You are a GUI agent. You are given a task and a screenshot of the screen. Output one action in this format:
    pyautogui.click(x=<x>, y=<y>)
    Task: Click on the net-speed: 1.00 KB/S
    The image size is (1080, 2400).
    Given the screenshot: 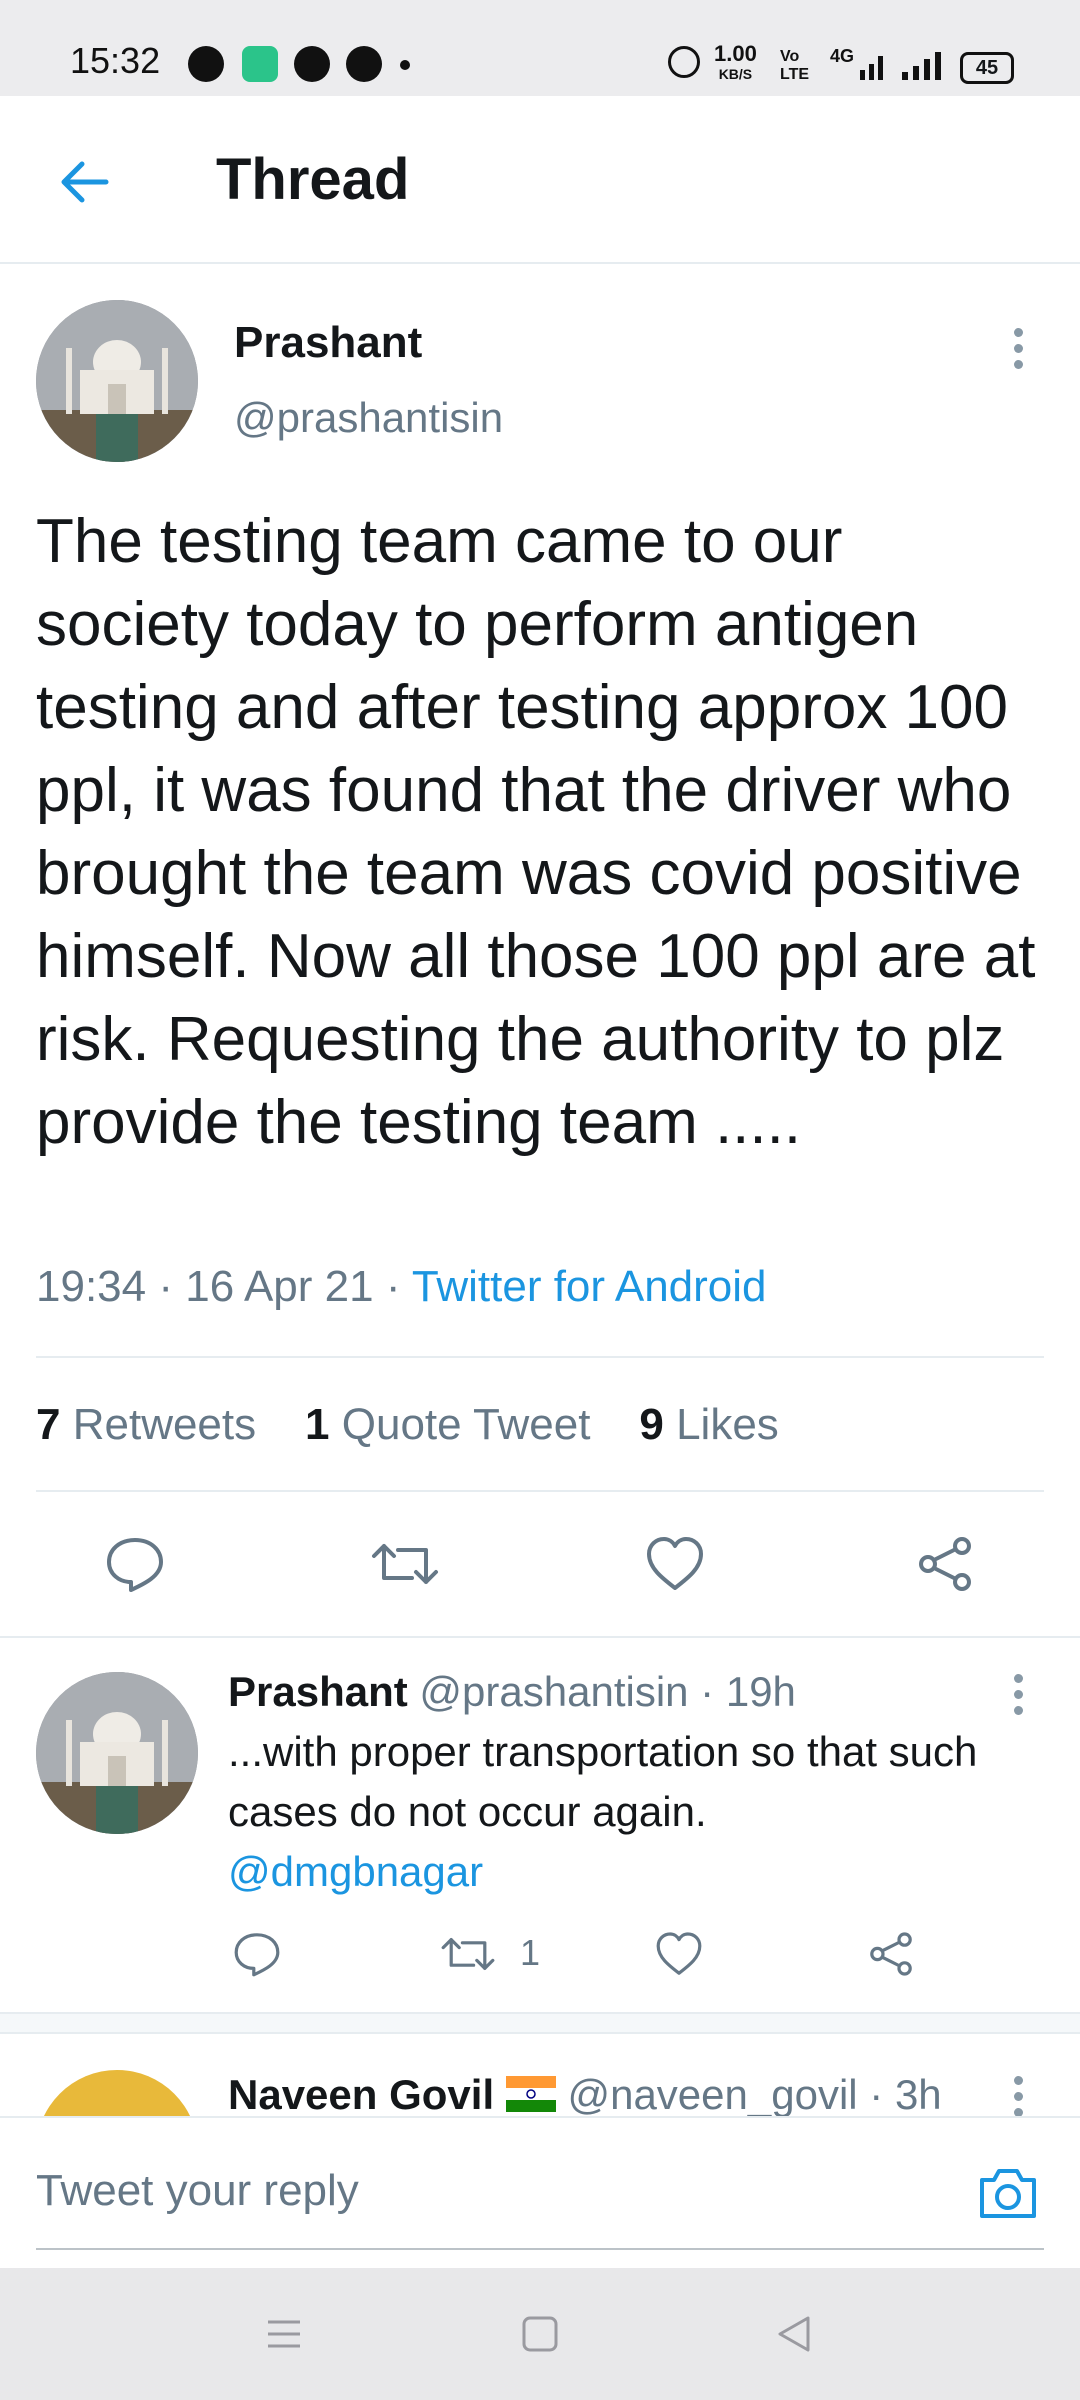 What is the action you would take?
    pyautogui.click(x=735, y=62)
    